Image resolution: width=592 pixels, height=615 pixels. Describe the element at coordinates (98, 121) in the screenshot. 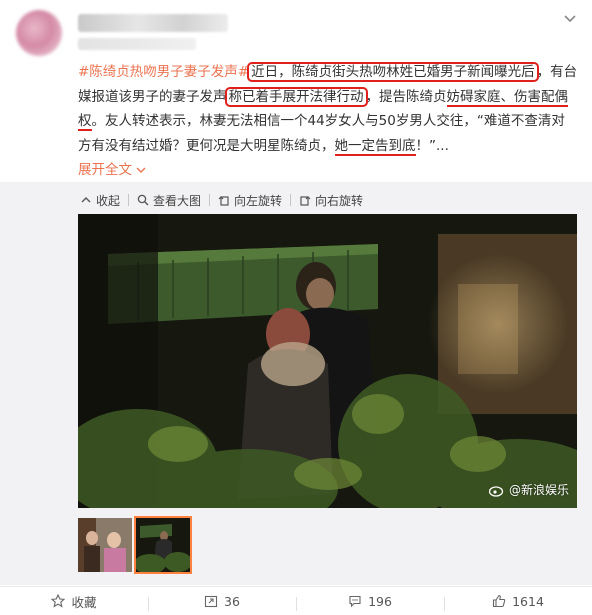

I see `text-segment: 。` at that location.